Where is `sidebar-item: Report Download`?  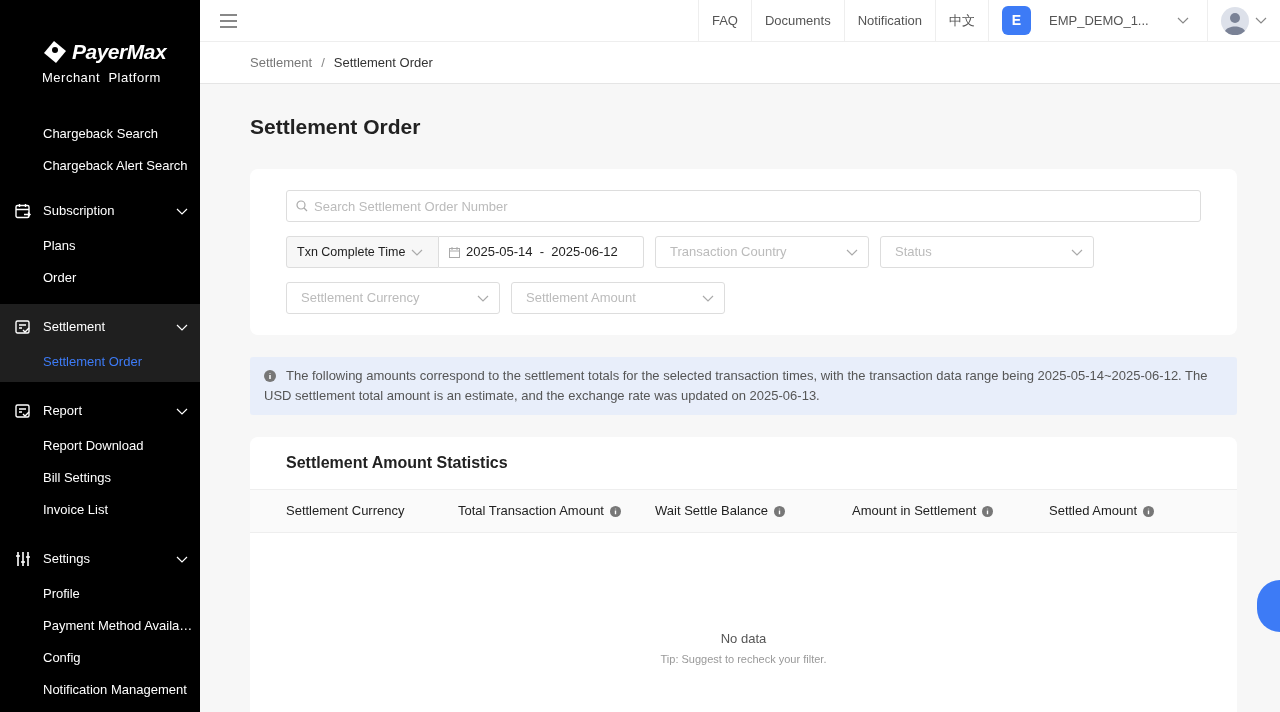 sidebar-item: Report Download is located at coordinates (100, 446).